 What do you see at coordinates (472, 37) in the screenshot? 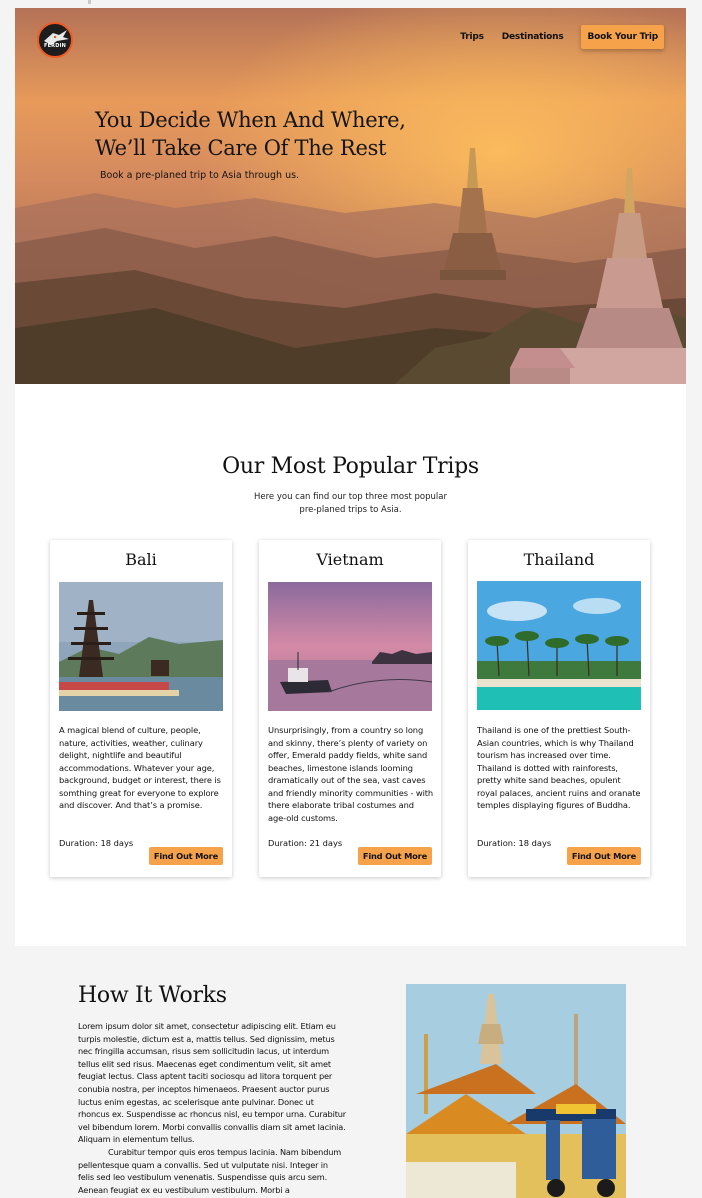
I see `nav-link-trips: Trips` at bounding box center [472, 37].